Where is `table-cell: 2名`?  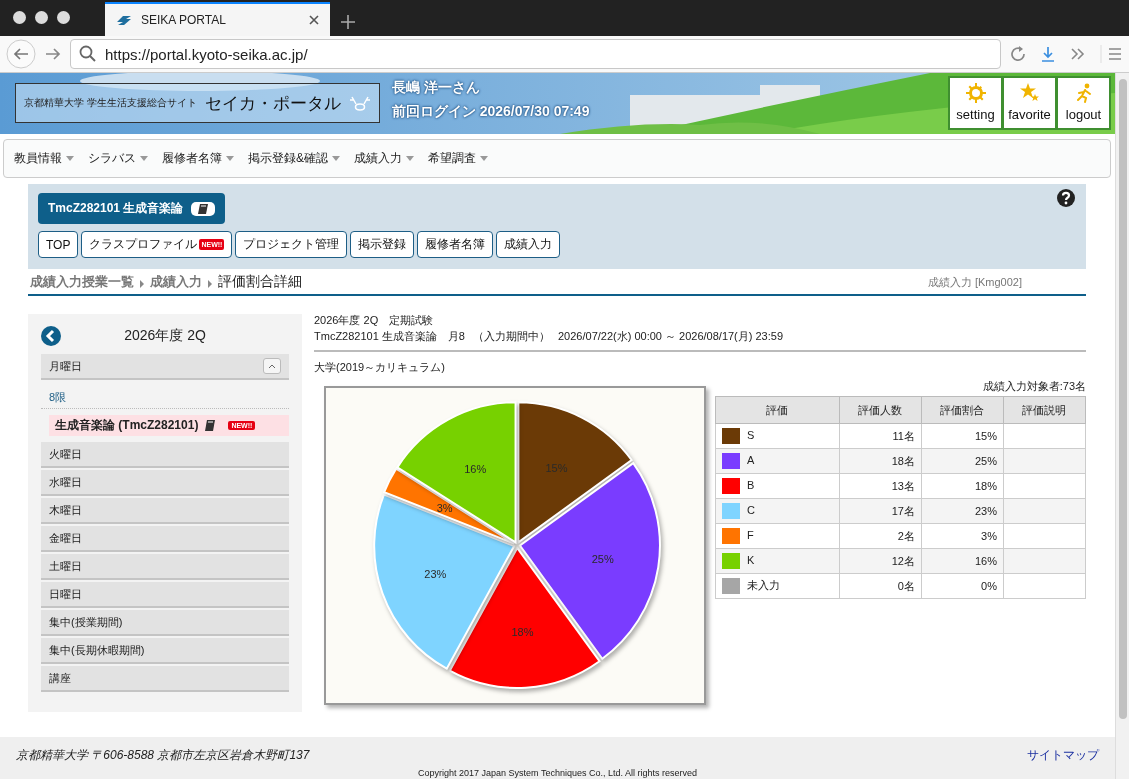 table-cell: 2名 is located at coordinates (880, 536).